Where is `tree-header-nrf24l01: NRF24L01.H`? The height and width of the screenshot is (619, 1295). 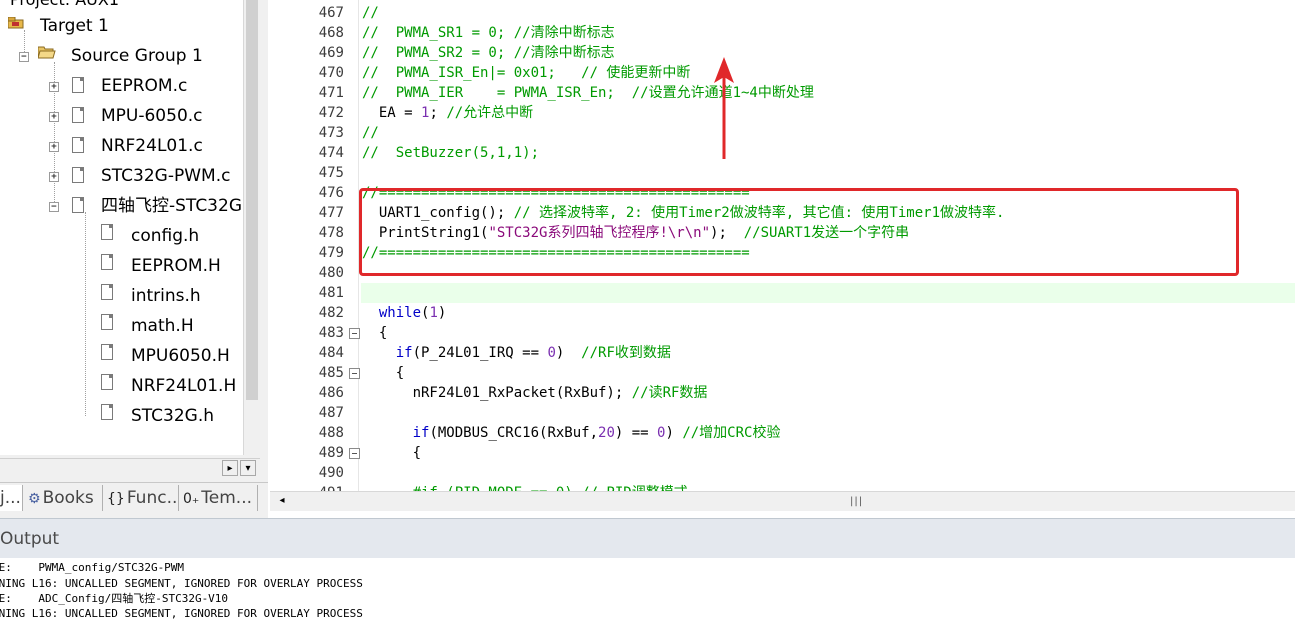 tree-header-nrf24l01: NRF24L01.H is located at coordinates (183, 386).